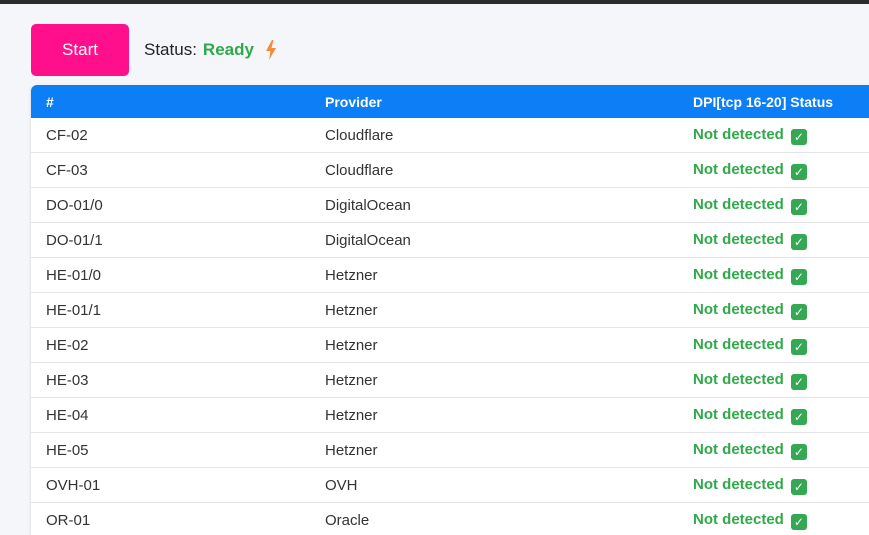 The image size is (869, 535). I want to click on column-header-dpi-status: DPI[tcp 16-20] Status, so click(773, 101).